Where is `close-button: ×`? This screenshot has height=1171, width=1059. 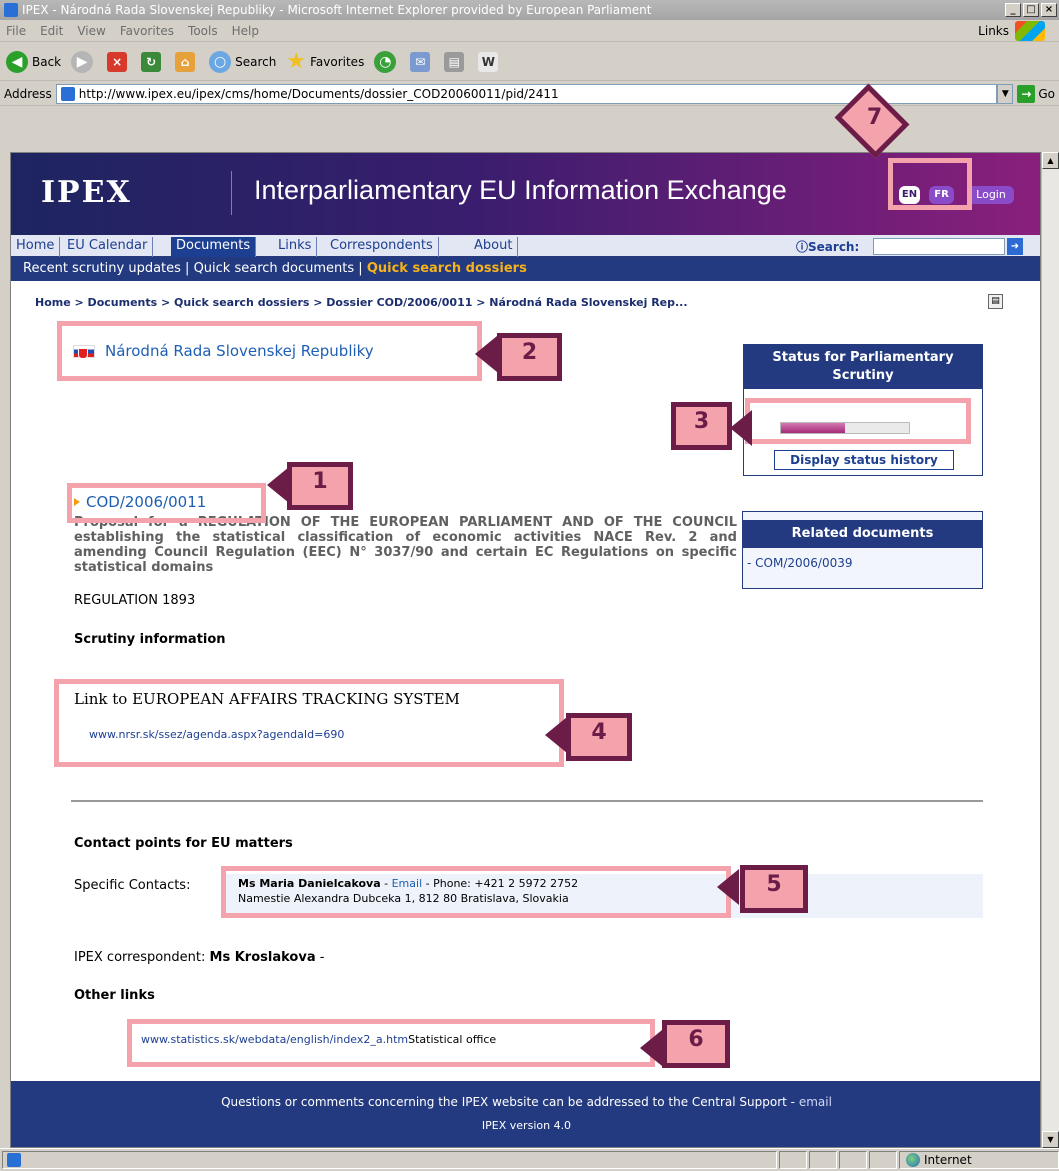 close-button: × is located at coordinates (1049, 10).